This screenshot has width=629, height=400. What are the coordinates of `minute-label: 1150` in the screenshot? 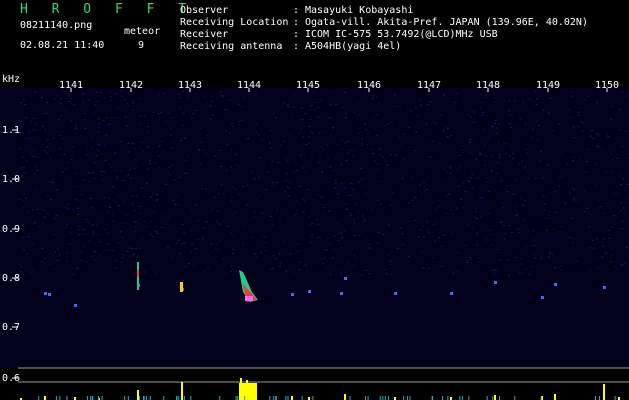 It's located at (607, 85).